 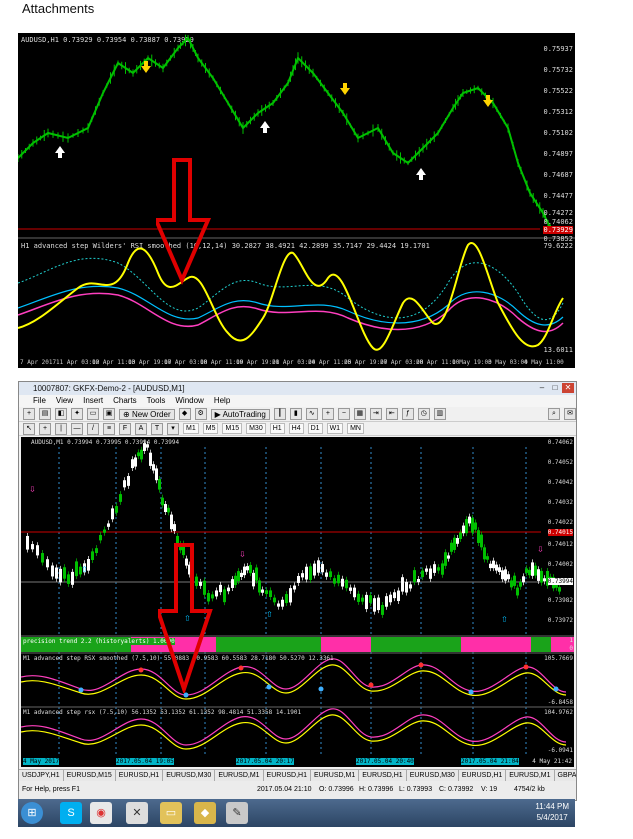 What do you see at coordinates (64, 401) in the screenshot?
I see `menu-view: View` at bounding box center [64, 401].